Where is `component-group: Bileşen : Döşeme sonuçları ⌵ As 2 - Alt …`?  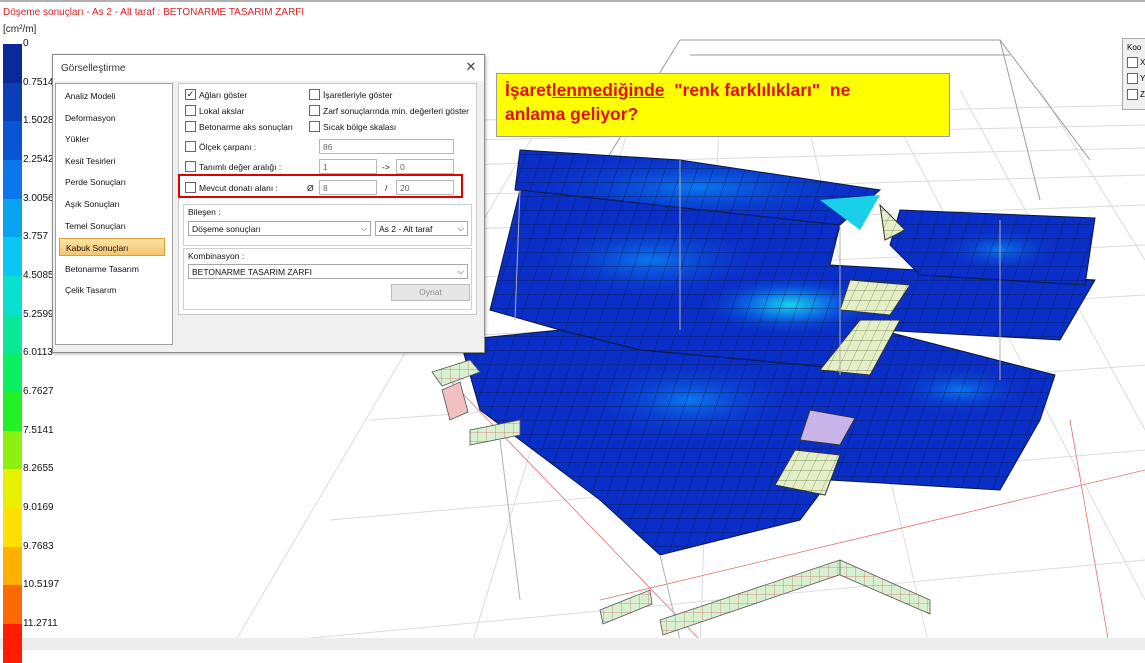 component-group: Bileşen : Döşeme sonuçları ⌵ As 2 - Alt … is located at coordinates (327, 225).